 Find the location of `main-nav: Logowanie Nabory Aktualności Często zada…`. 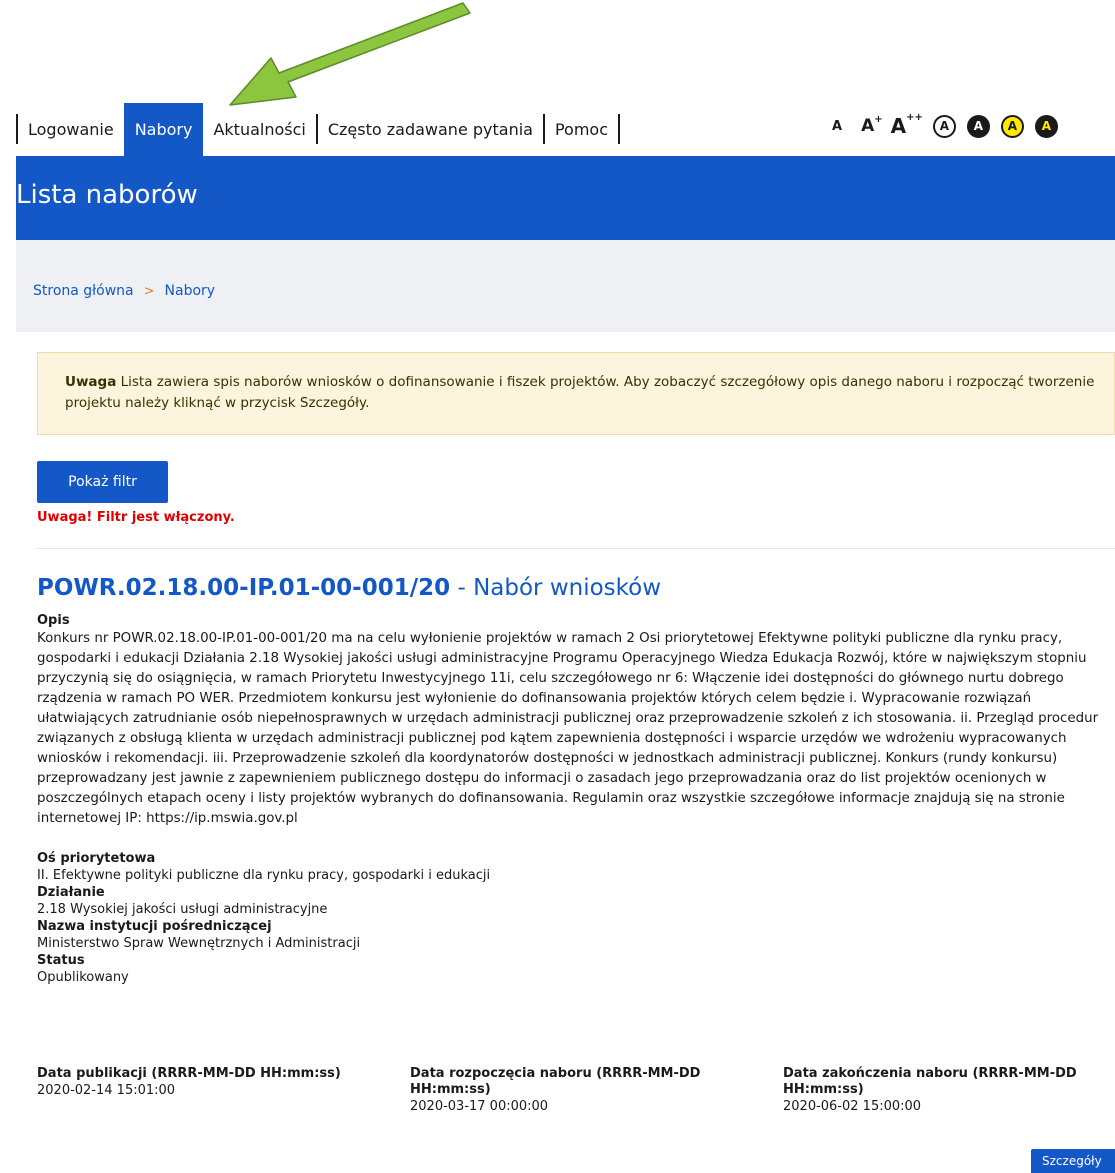

main-nav: Logowanie Nabory Aktualności Często zada… is located at coordinates (318, 129).